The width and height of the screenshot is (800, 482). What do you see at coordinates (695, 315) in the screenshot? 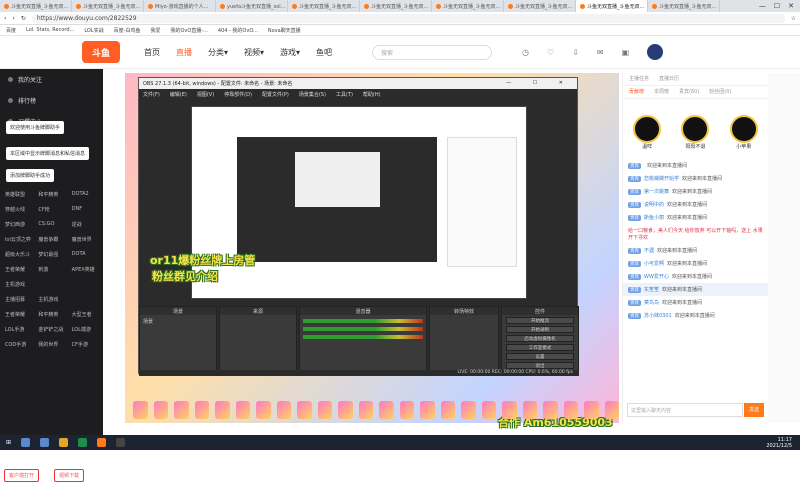
I see `chat-message: 贵宾 苏小妹0301 欢迎来到本直播间` at bounding box center [695, 315].